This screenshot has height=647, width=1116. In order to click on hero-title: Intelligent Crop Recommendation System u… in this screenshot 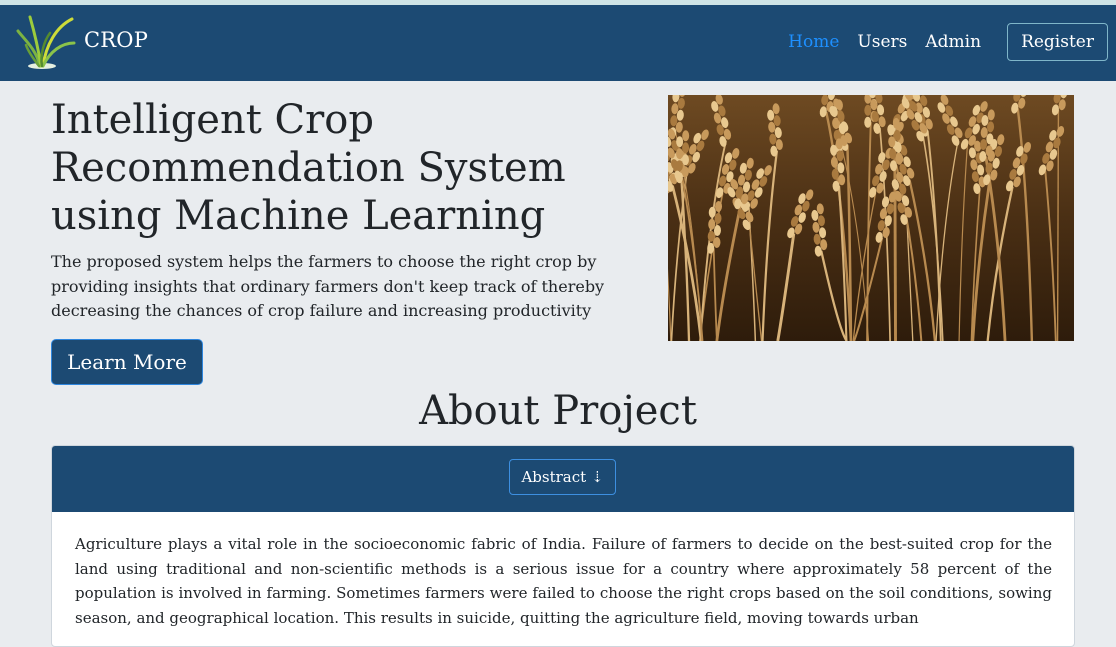, I will do `click(341, 168)`.